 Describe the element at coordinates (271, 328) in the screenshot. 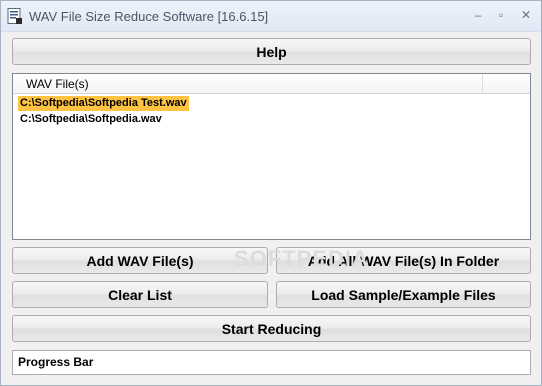

I see `start-reducing-button: Start Reducing` at that location.